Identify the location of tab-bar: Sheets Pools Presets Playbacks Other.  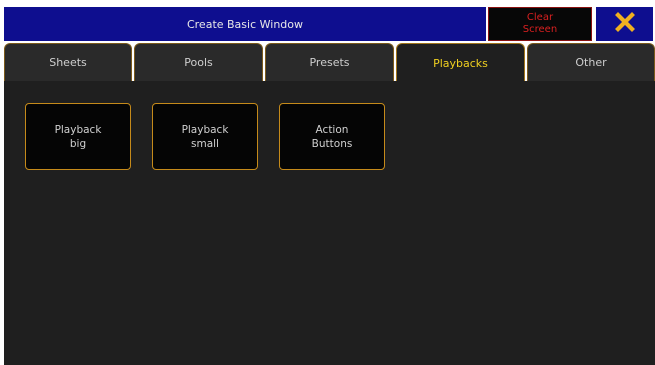
(329, 63).